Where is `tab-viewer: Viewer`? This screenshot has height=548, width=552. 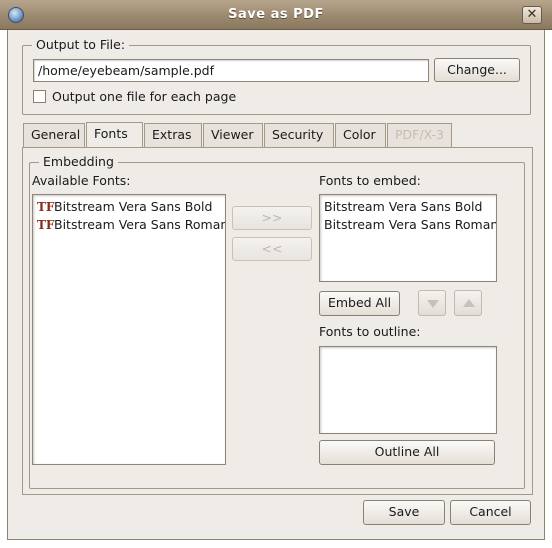 tab-viewer: Viewer is located at coordinates (233, 135).